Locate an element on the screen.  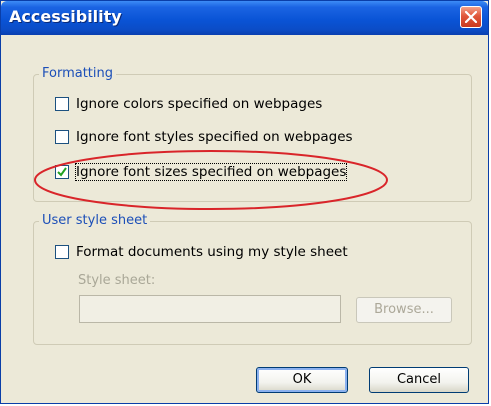
ignore-font-sizes-checkbox is located at coordinates (62, 172).